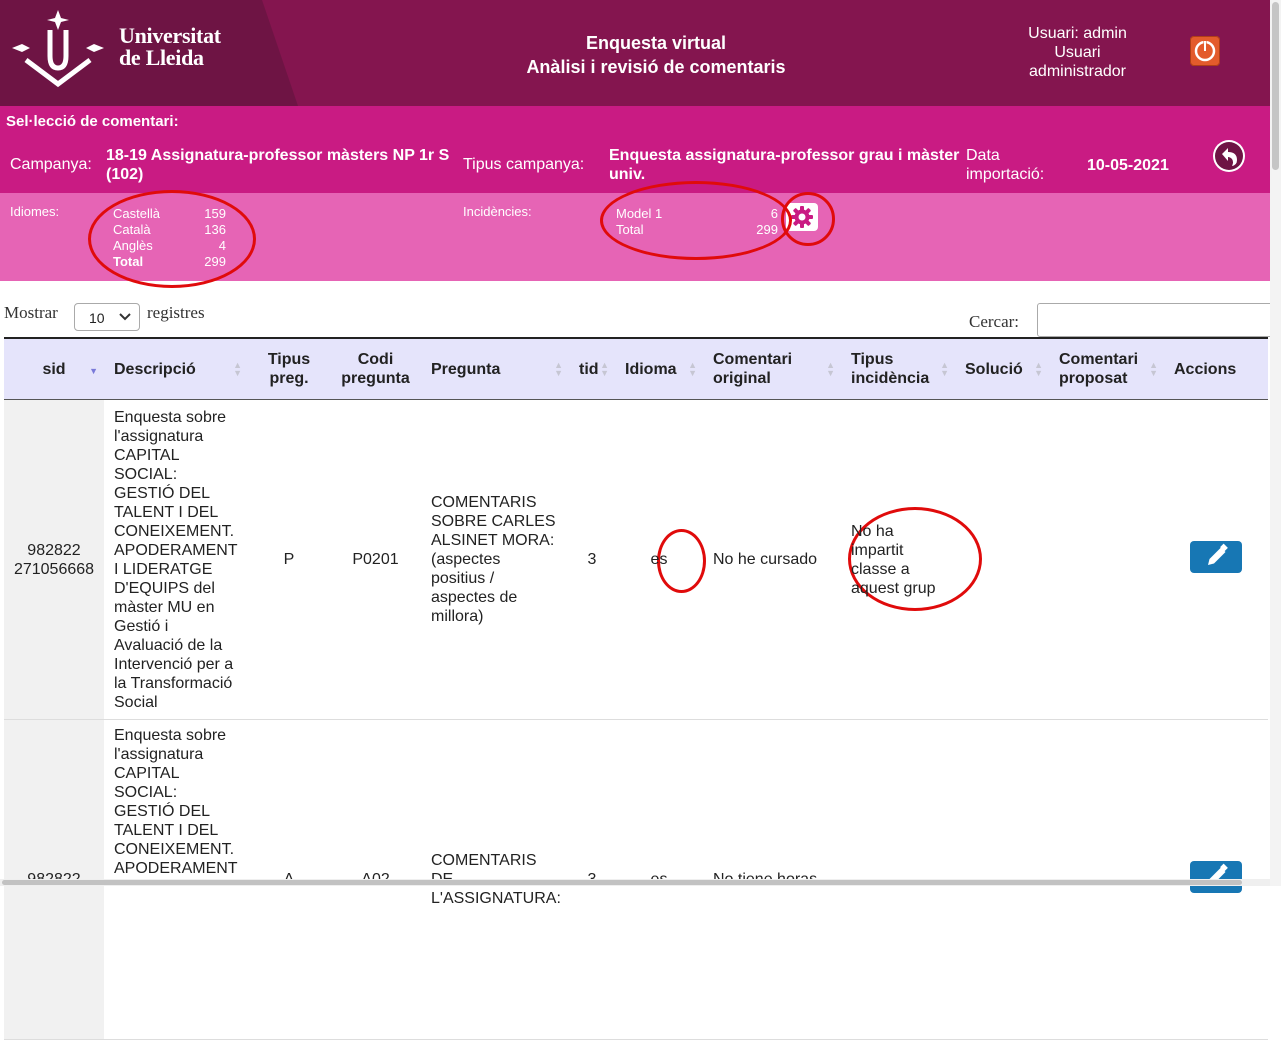 Image resolution: width=1281 pixels, height=1040 pixels. Describe the element at coordinates (107, 317) in the screenshot. I see `page-length-select: 10` at that location.